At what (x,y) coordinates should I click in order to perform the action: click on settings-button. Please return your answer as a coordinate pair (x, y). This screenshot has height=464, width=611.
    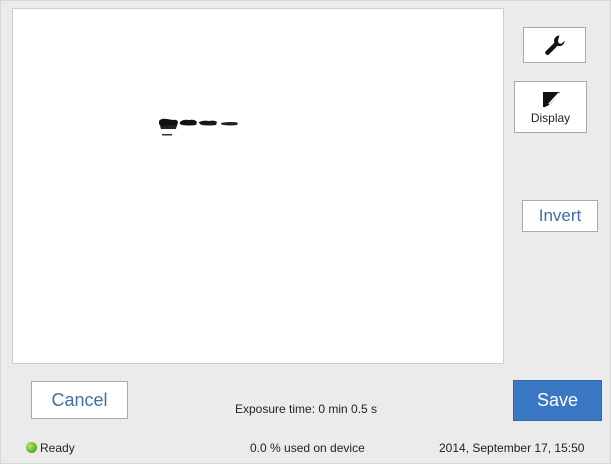
    Looking at the image, I should click on (554, 45).